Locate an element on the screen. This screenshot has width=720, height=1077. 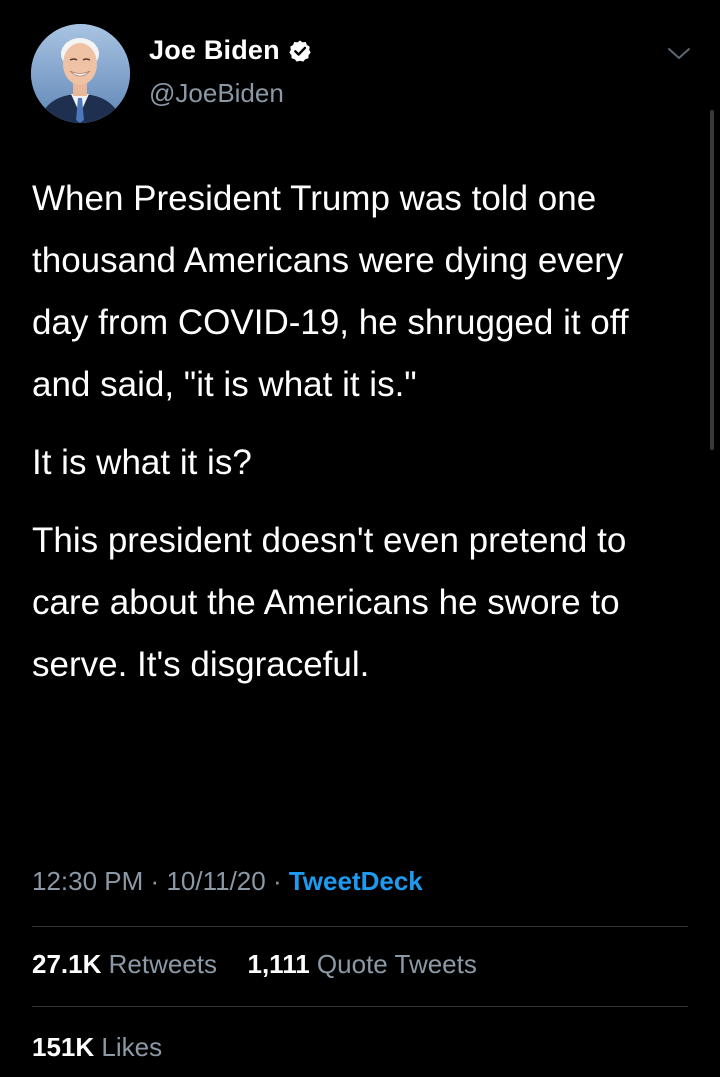
likes-count: 151K is located at coordinates (63, 1047).